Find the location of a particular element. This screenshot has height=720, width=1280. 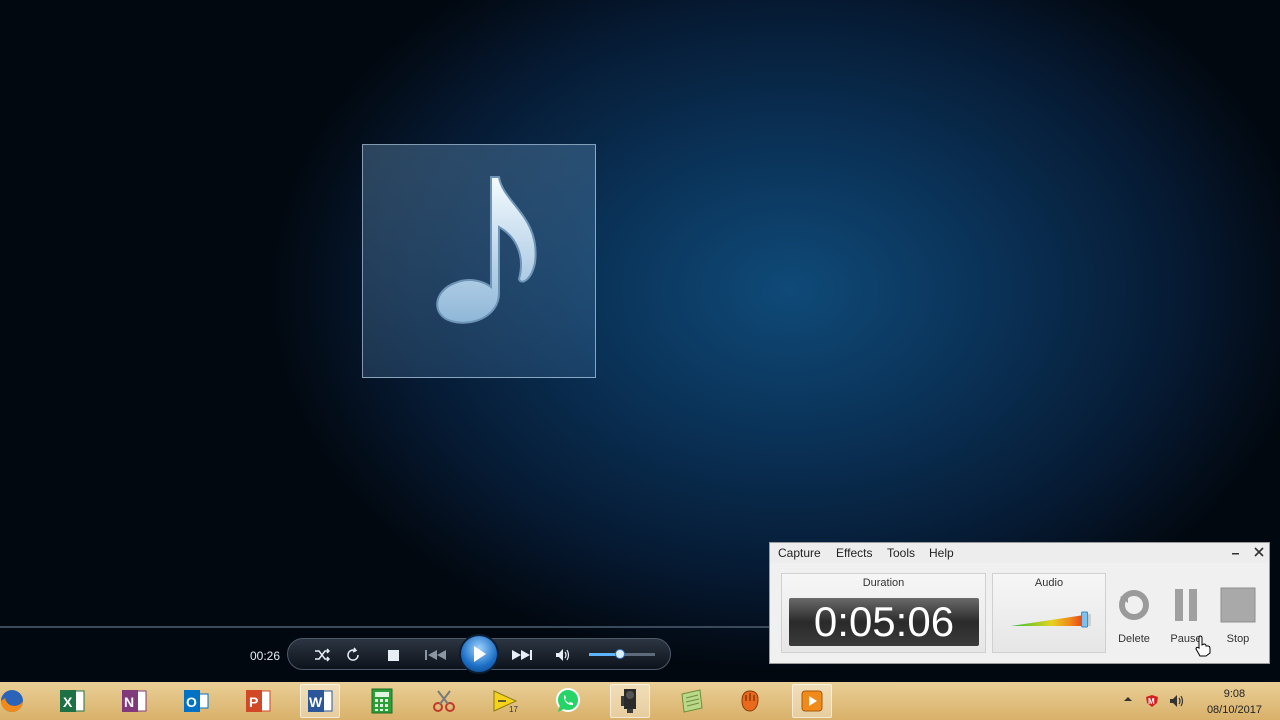

delete-button: Delete is located at coordinates (1134, 617).